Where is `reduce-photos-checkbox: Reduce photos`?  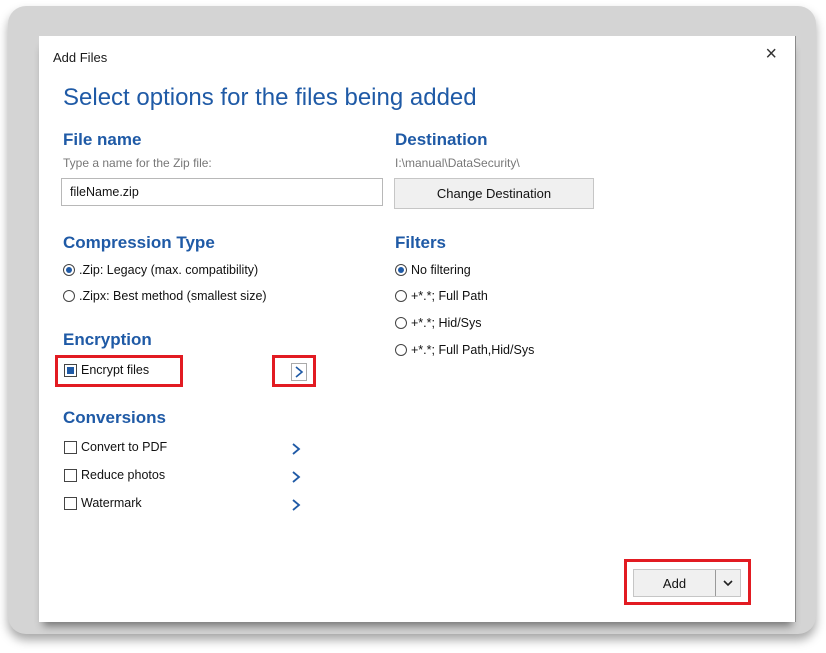 reduce-photos-checkbox: Reduce photos is located at coordinates (114, 475).